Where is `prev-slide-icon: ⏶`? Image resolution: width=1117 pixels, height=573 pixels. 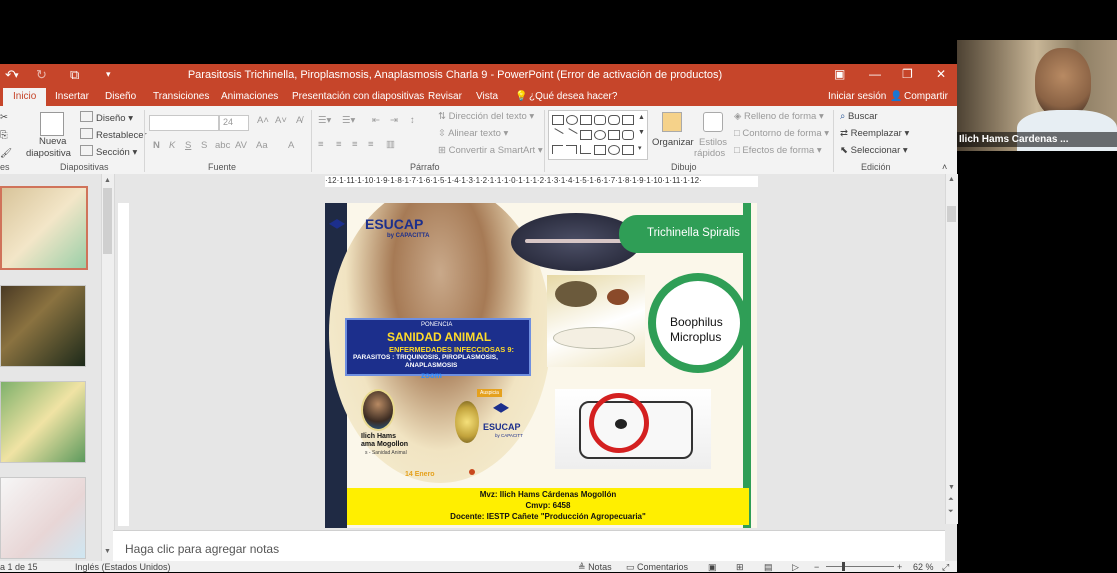
prev-slide-icon: ⏶ is located at coordinates (951, 500).